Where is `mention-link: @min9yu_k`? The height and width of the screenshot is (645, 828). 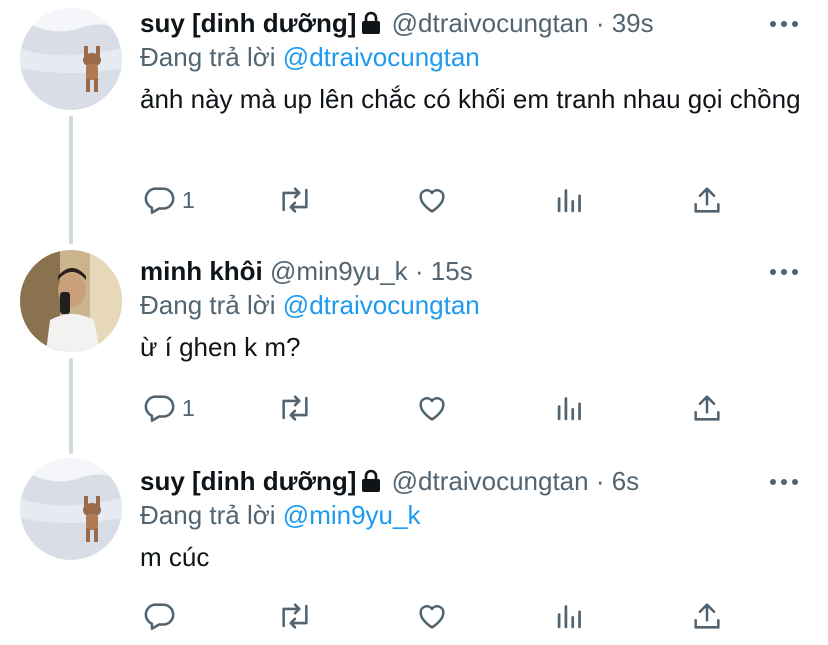 mention-link: @min9yu_k is located at coordinates (352, 515).